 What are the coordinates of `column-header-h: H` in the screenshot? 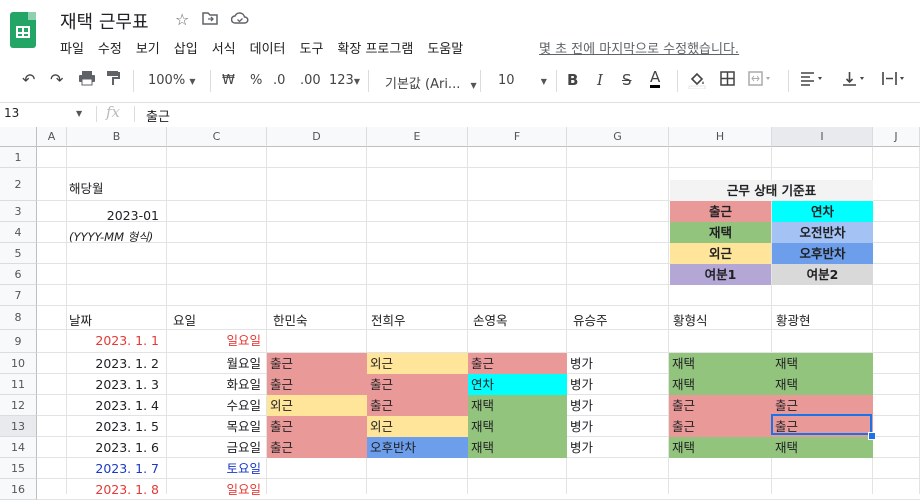 It's located at (720, 137).